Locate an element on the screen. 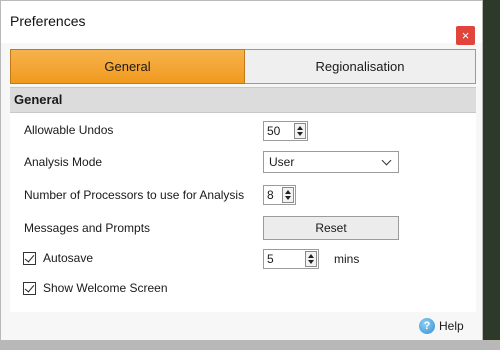  chevron-down-icon is located at coordinates (386, 160).